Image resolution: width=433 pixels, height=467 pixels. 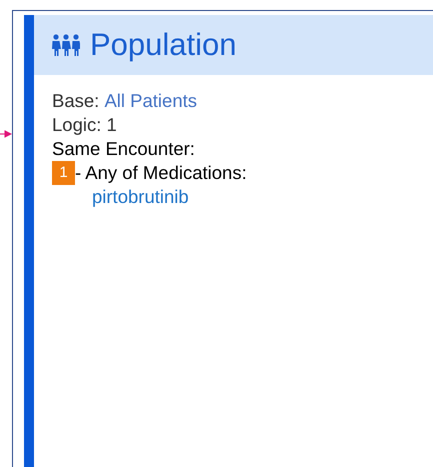 What do you see at coordinates (66, 45) in the screenshot?
I see `people-icon` at bounding box center [66, 45].